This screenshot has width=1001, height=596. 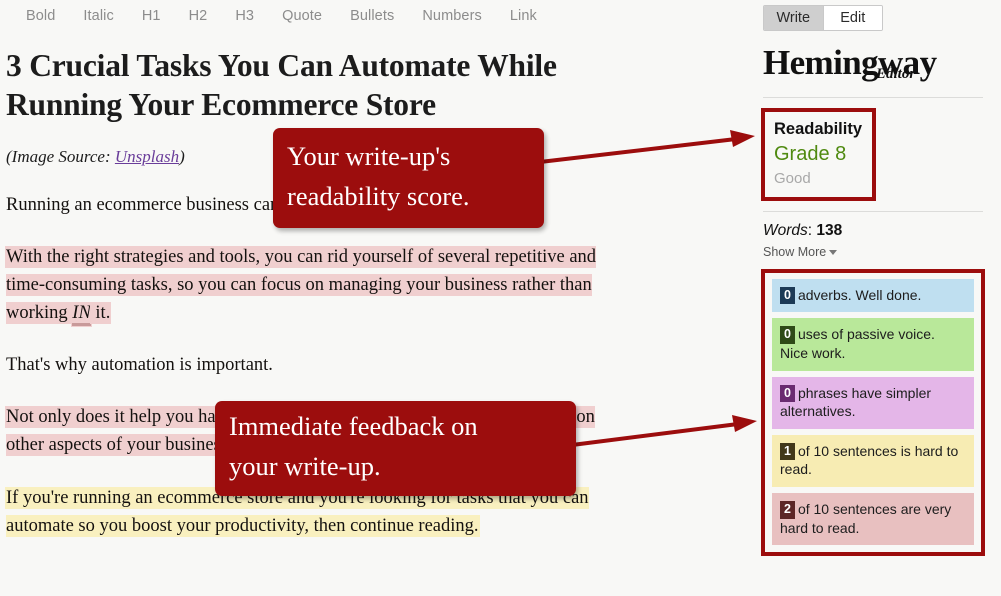 I want to click on format-button-bullets: Bullets, so click(x=372, y=16).